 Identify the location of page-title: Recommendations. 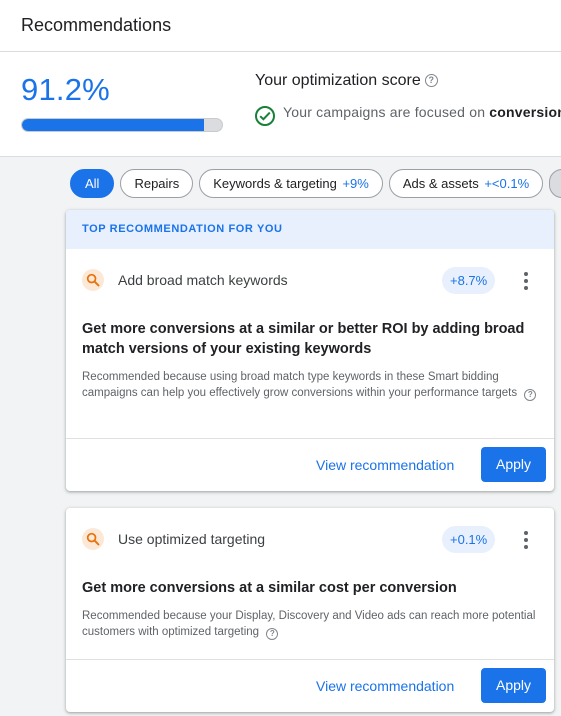
(96, 25).